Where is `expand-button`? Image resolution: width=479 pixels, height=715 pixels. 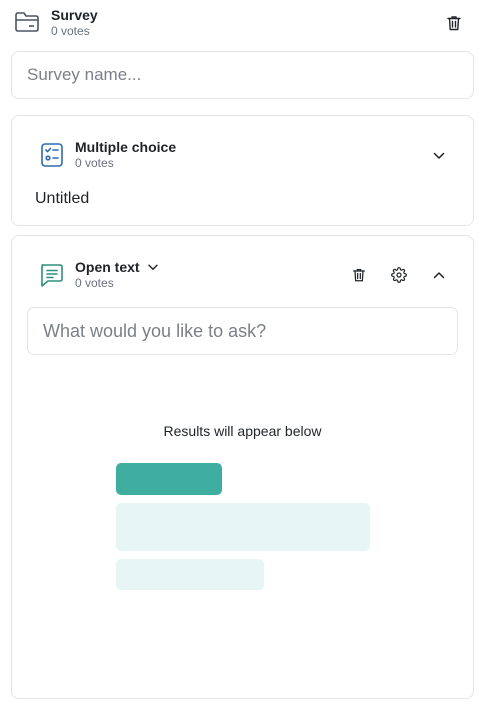 expand-button is located at coordinates (439, 156).